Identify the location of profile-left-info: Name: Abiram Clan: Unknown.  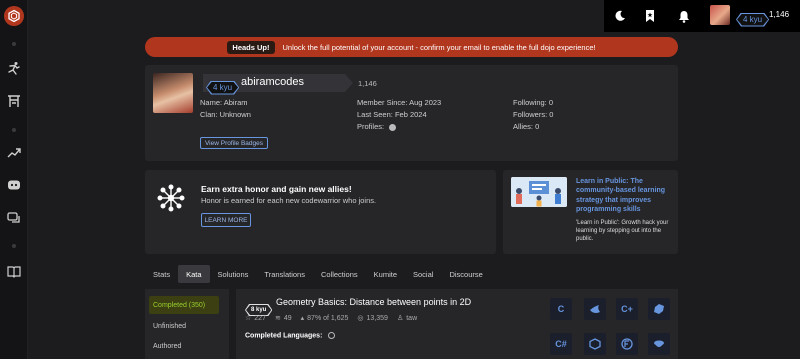
(225, 109).